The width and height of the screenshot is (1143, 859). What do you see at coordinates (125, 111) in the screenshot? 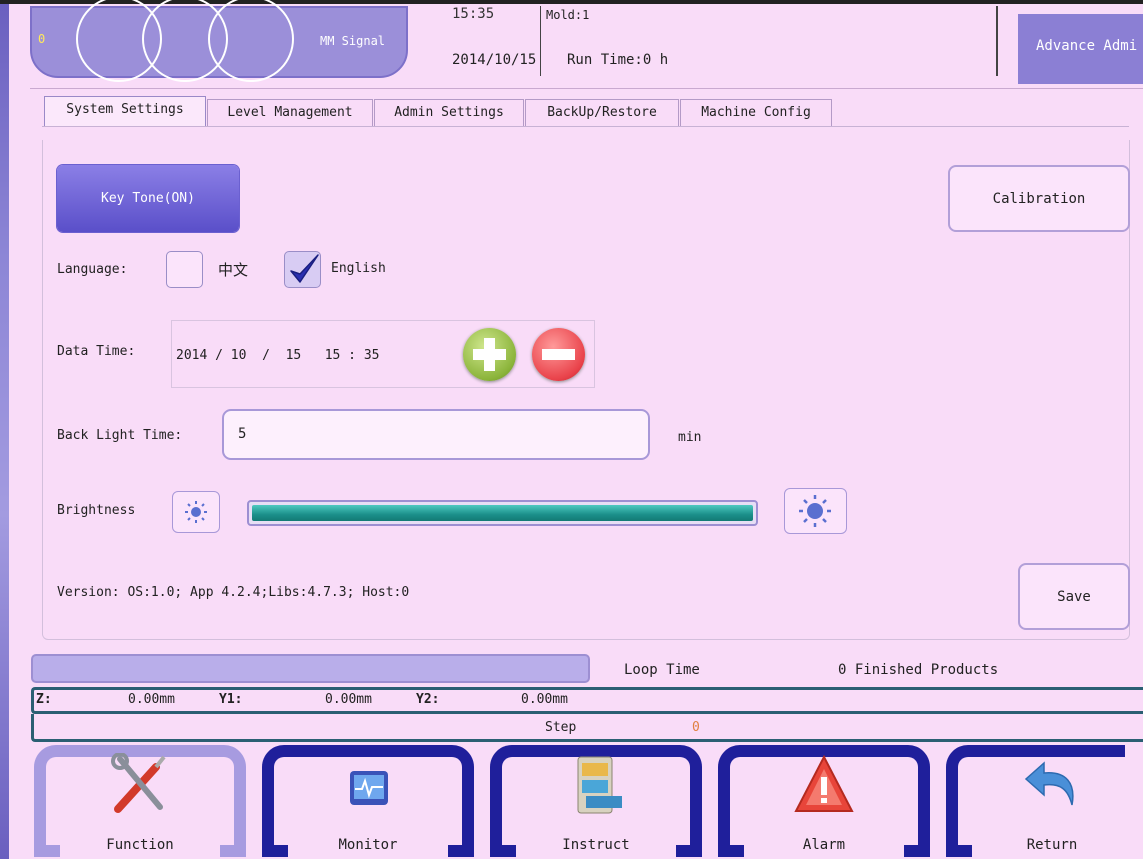
I see `tab-system-settings: System Settings` at bounding box center [125, 111].